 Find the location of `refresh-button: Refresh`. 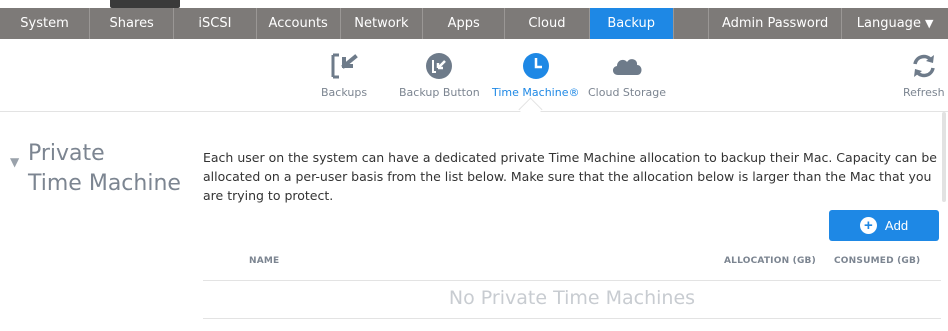

refresh-button: Refresh is located at coordinates (924, 74).